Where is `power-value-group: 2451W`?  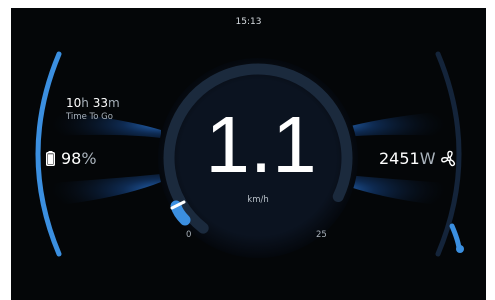 power-value-group: 2451W is located at coordinates (407, 158).